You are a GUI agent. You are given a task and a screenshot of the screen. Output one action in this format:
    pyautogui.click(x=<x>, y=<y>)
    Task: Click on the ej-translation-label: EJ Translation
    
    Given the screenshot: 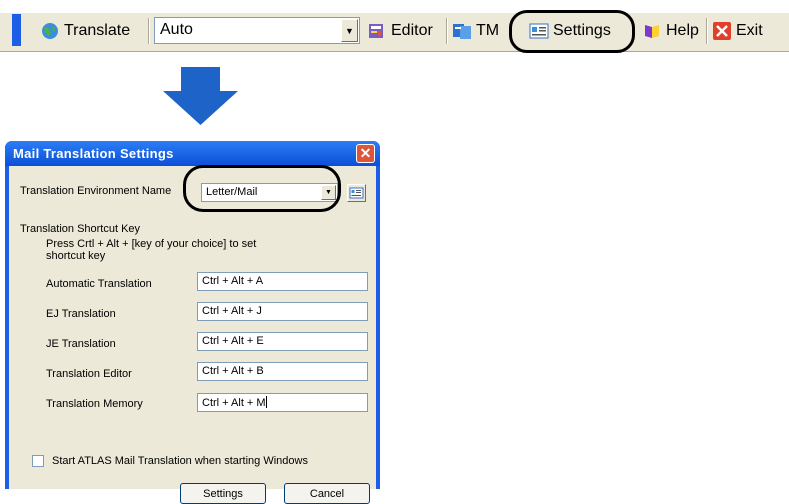 What is the action you would take?
    pyautogui.click(x=81, y=314)
    